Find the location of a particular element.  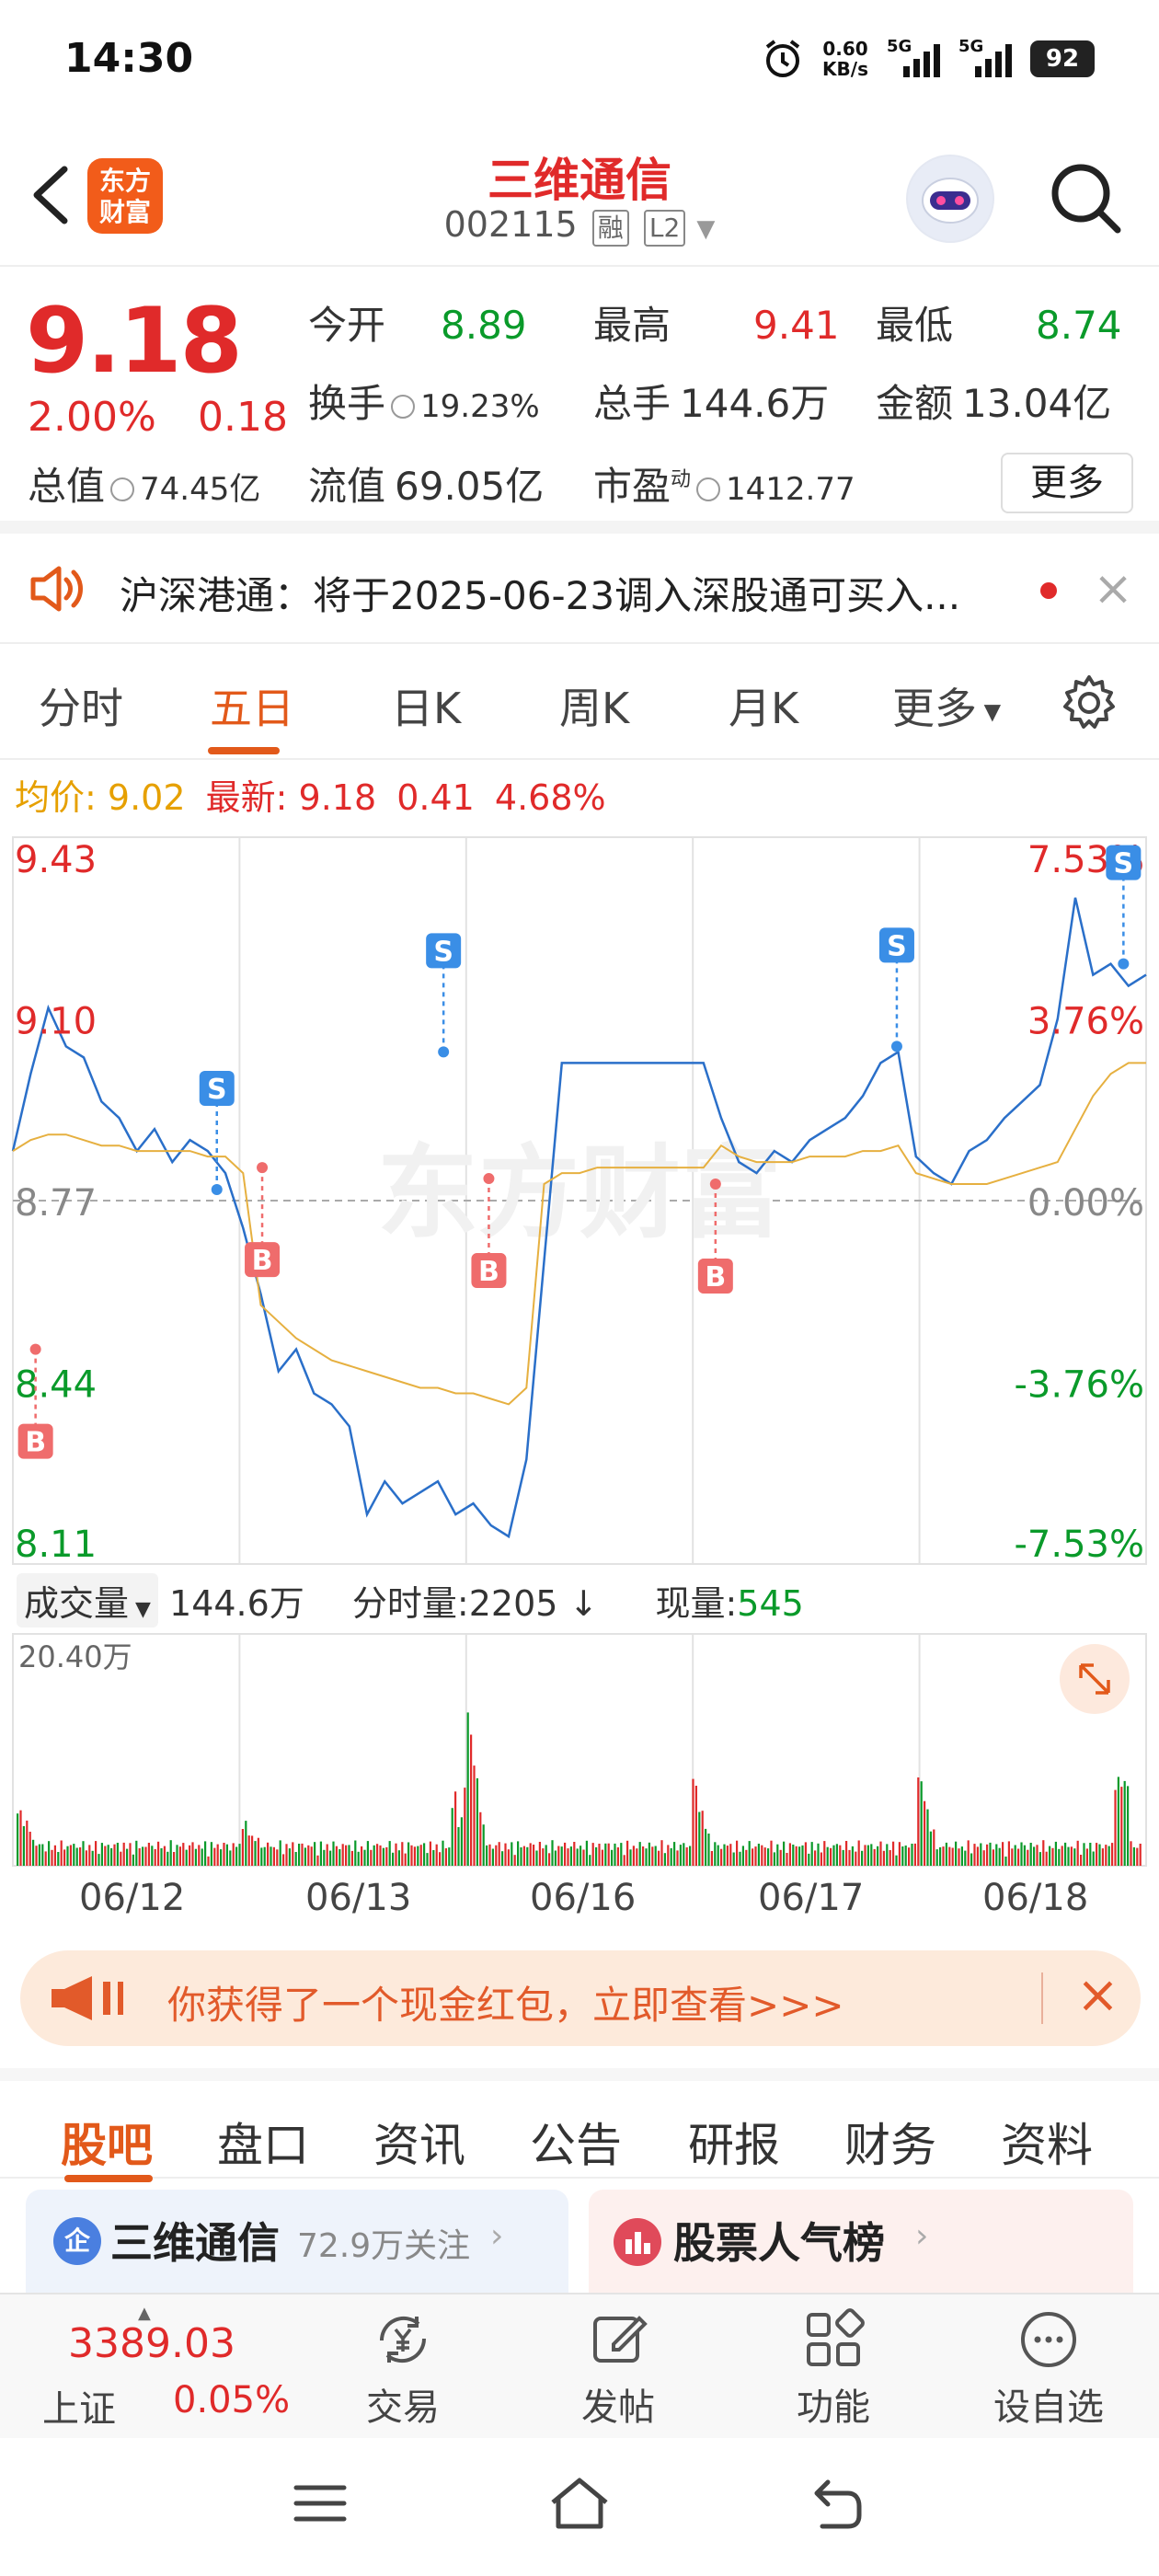

network-speed: 0.60 KB/s is located at coordinates (845, 59).